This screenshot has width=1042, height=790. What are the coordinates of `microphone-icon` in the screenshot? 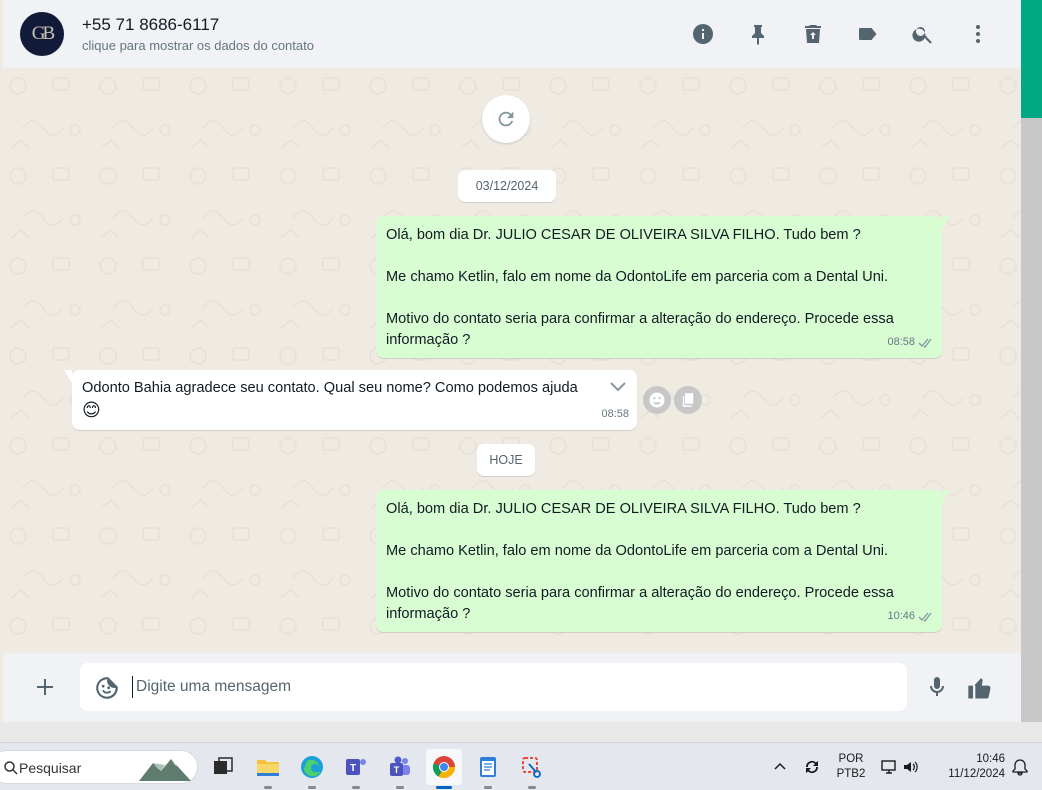 It's located at (937, 686).